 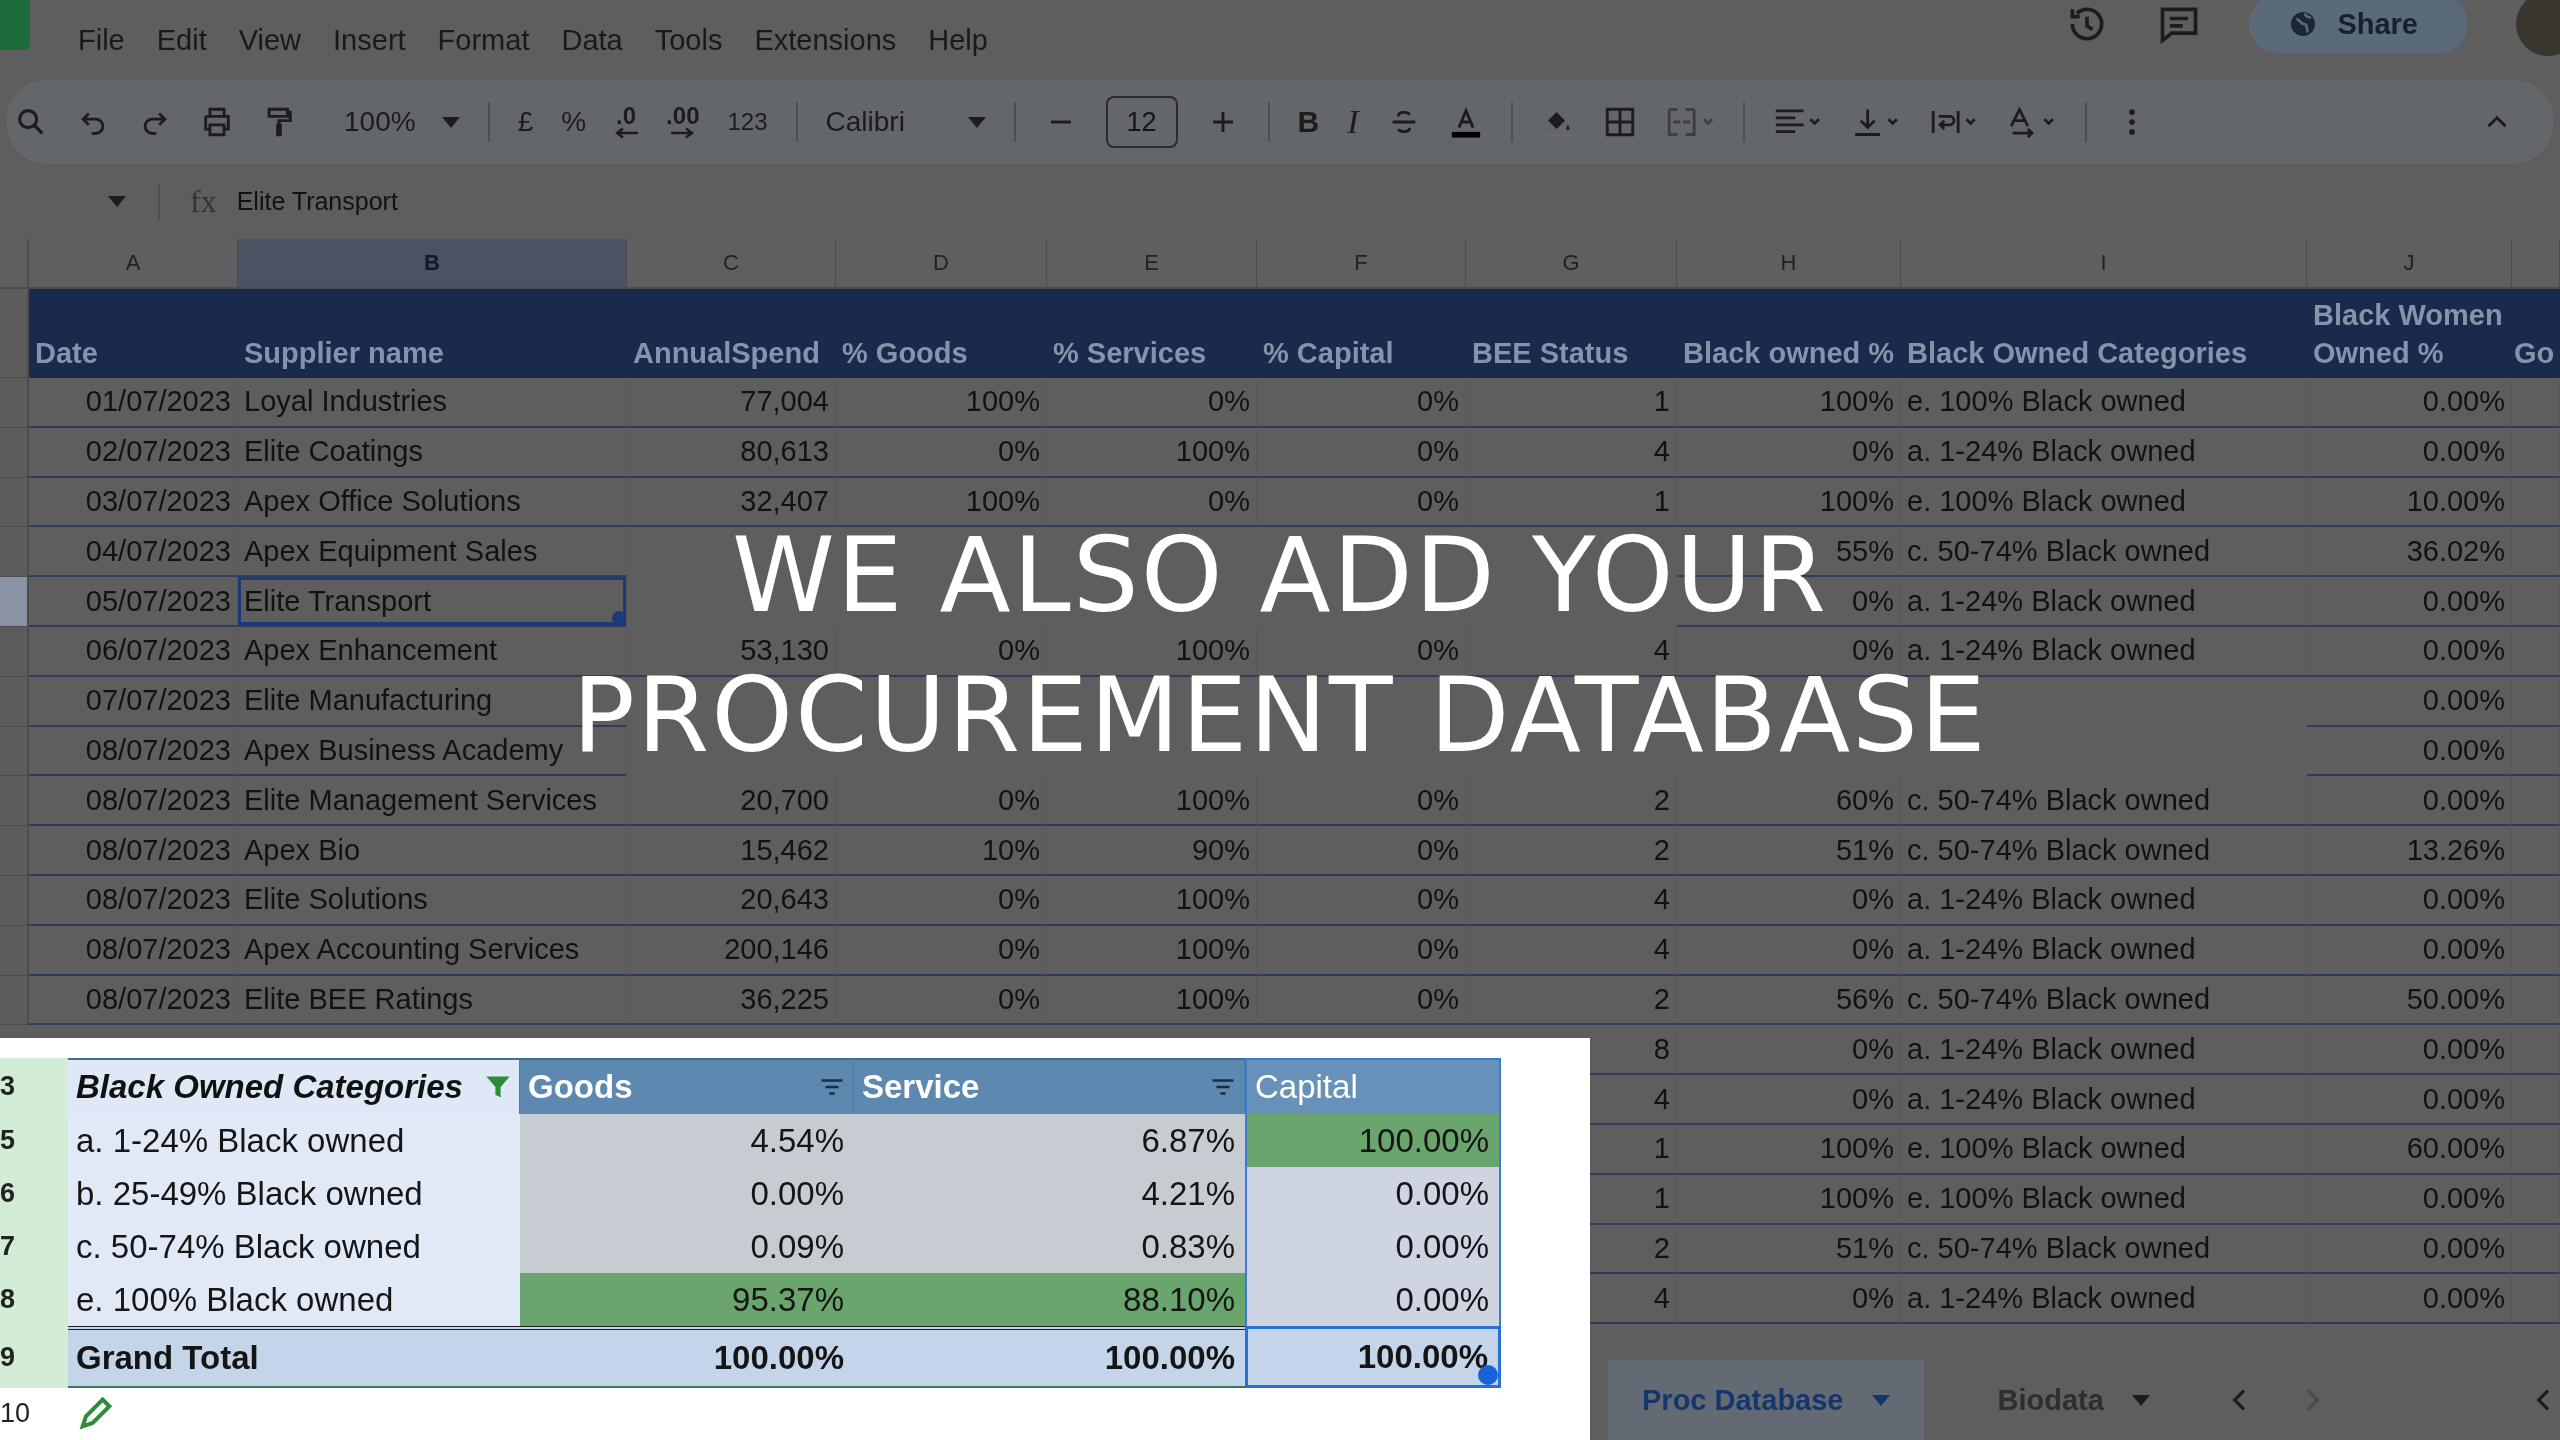 I want to click on column-header: C, so click(x=731, y=264).